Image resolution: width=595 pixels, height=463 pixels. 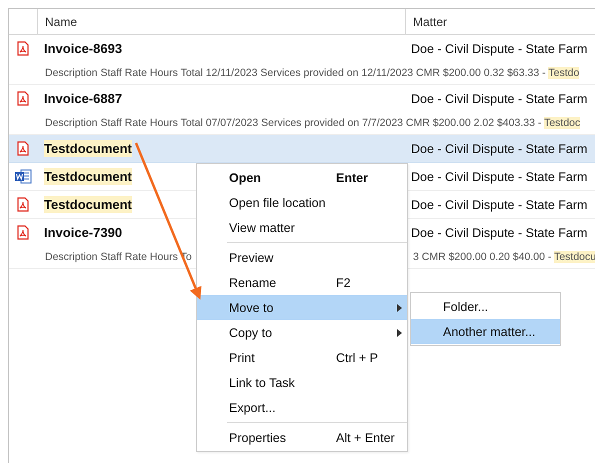 What do you see at coordinates (302, 307) in the screenshot?
I see `menu-item: Move to` at bounding box center [302, 307].